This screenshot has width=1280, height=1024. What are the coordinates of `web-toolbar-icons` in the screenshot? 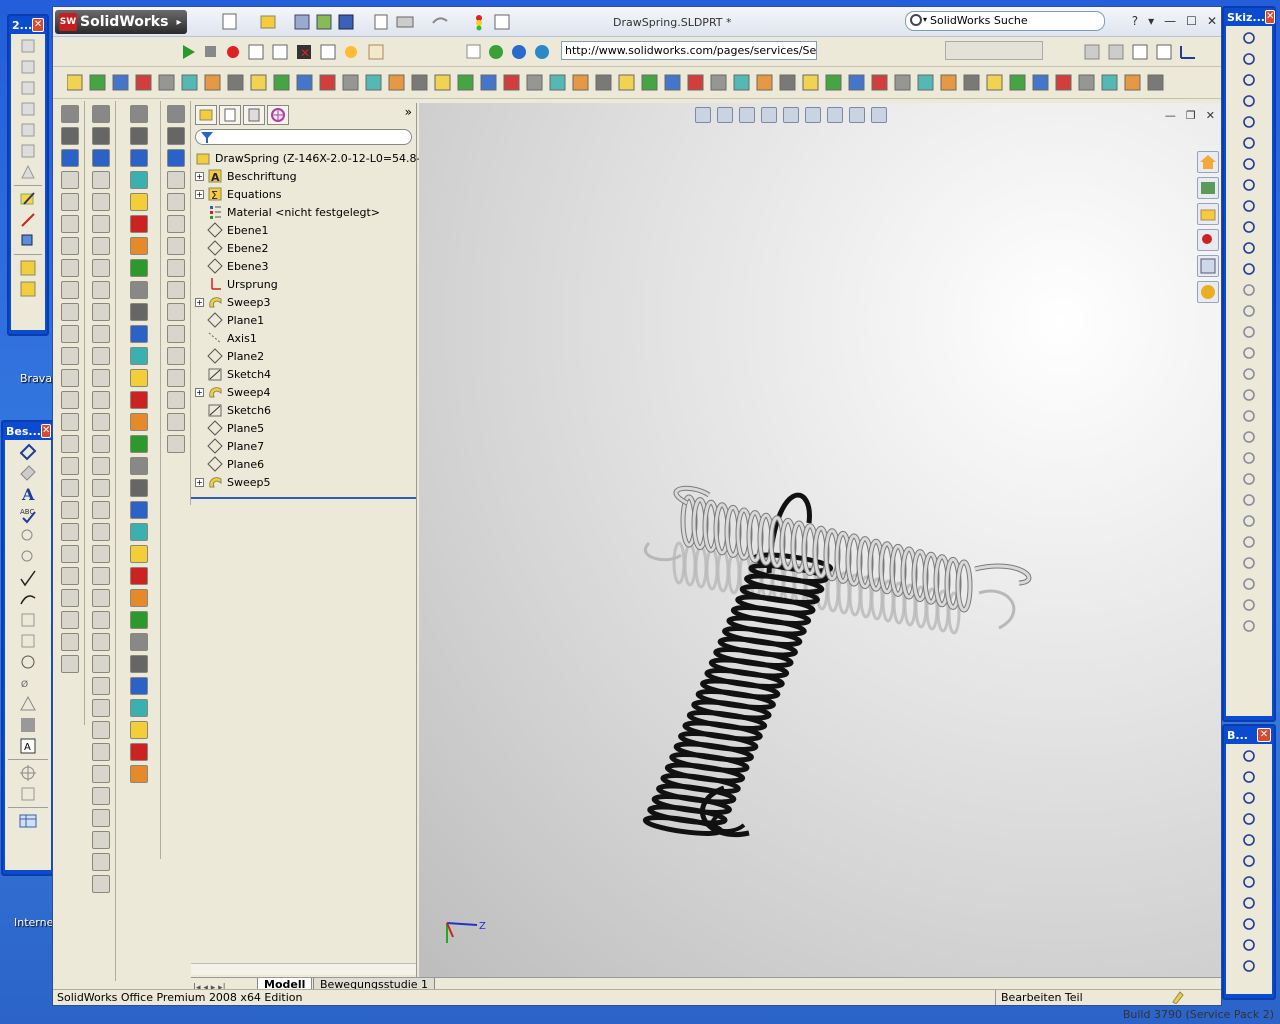 It's located at (510, 52).